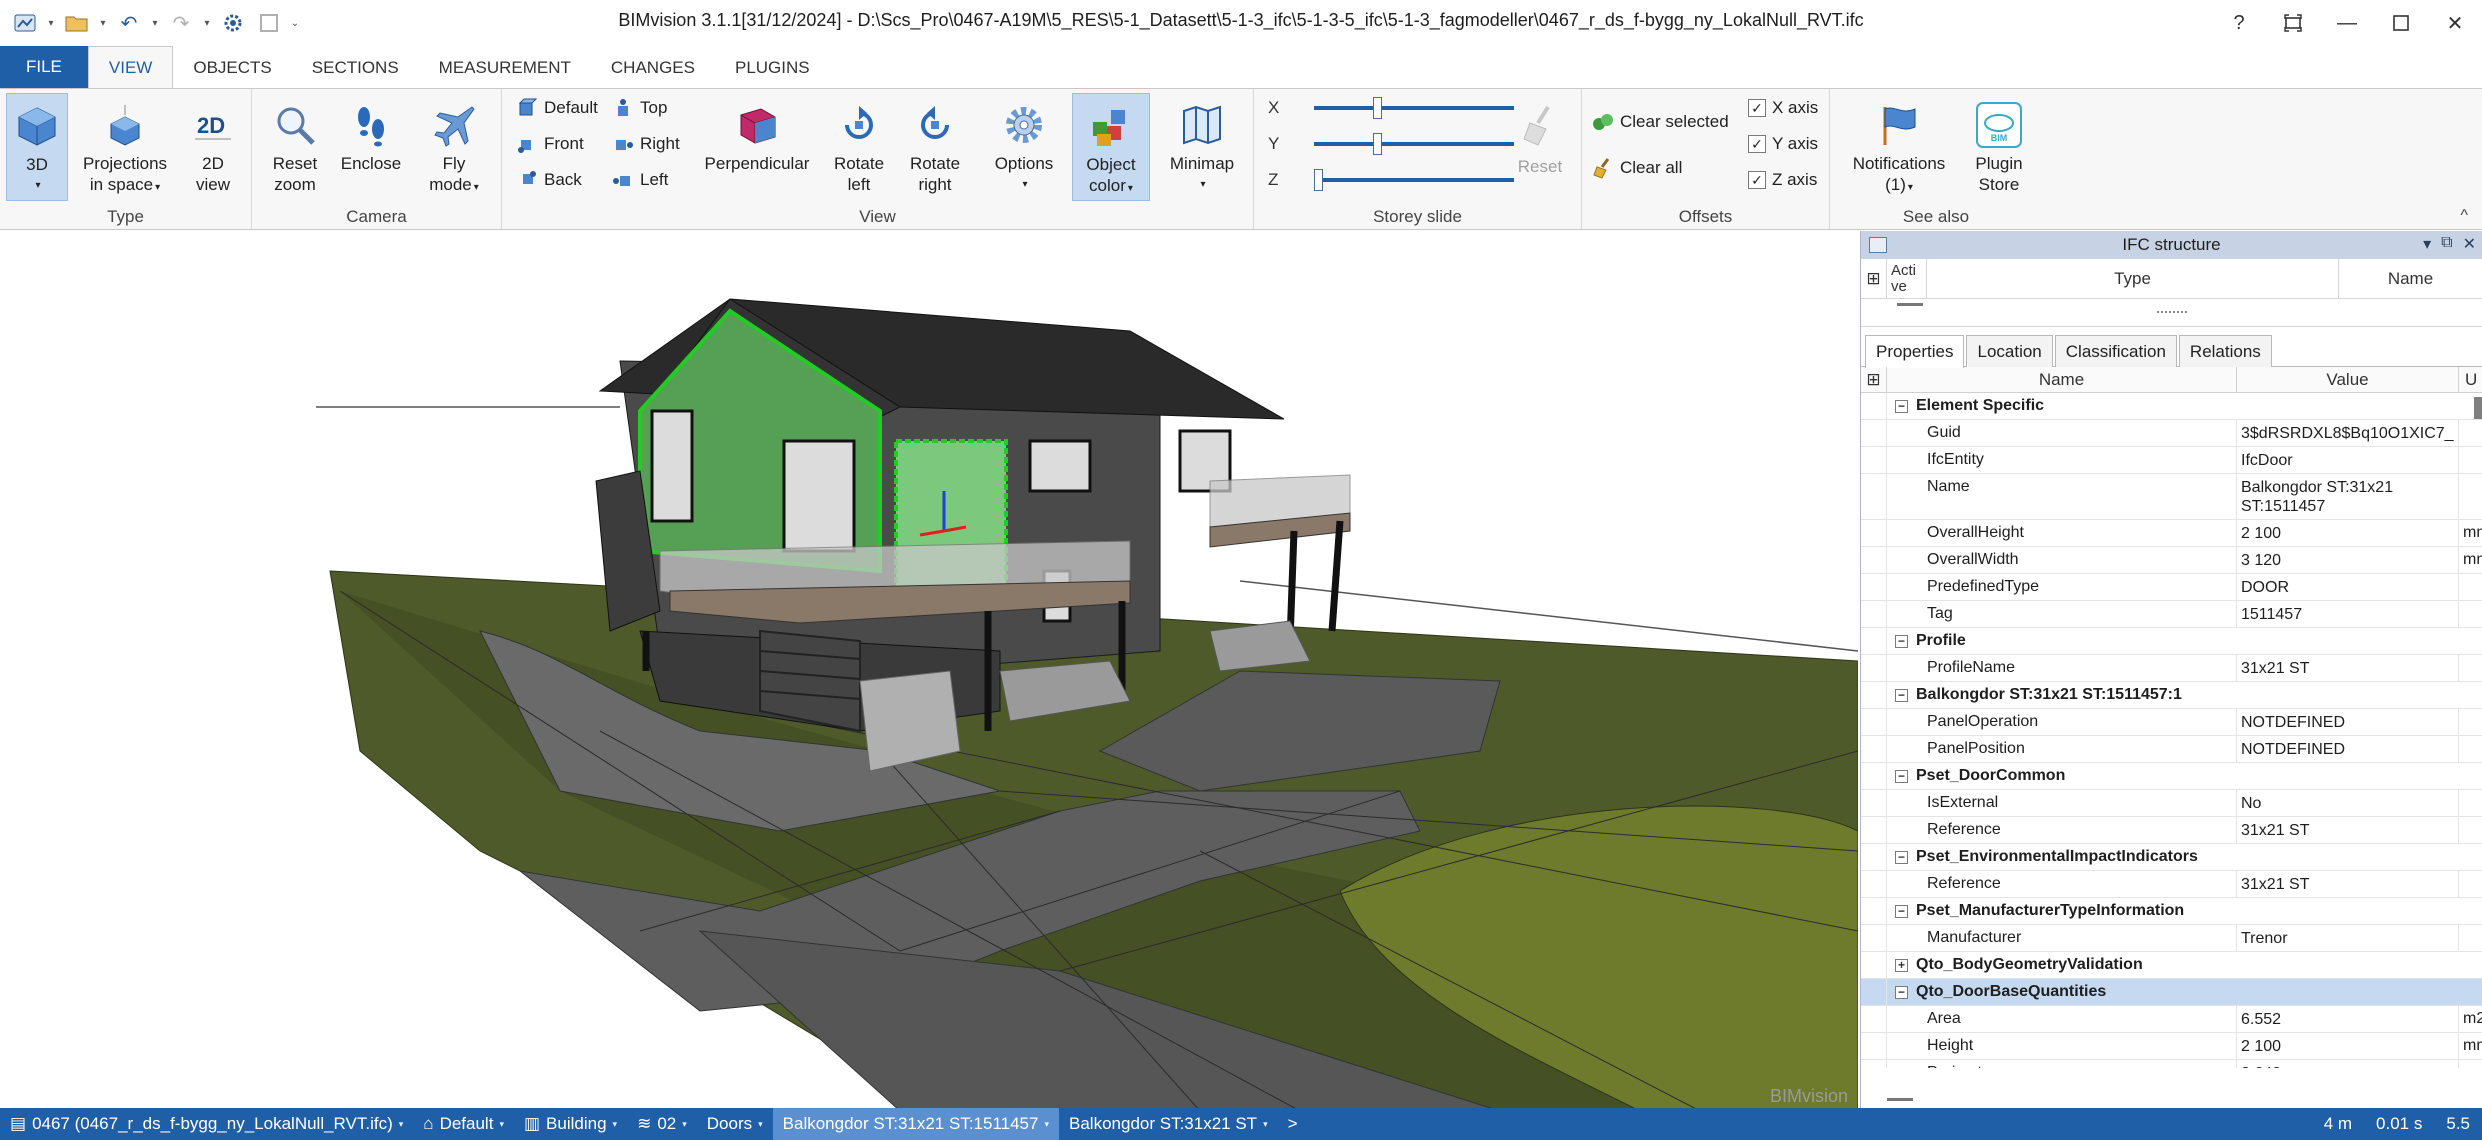 This screenshot has width=2482, height=1140. I want to click on property-row: OverallWidth3 120mm, so click(2171, 560).